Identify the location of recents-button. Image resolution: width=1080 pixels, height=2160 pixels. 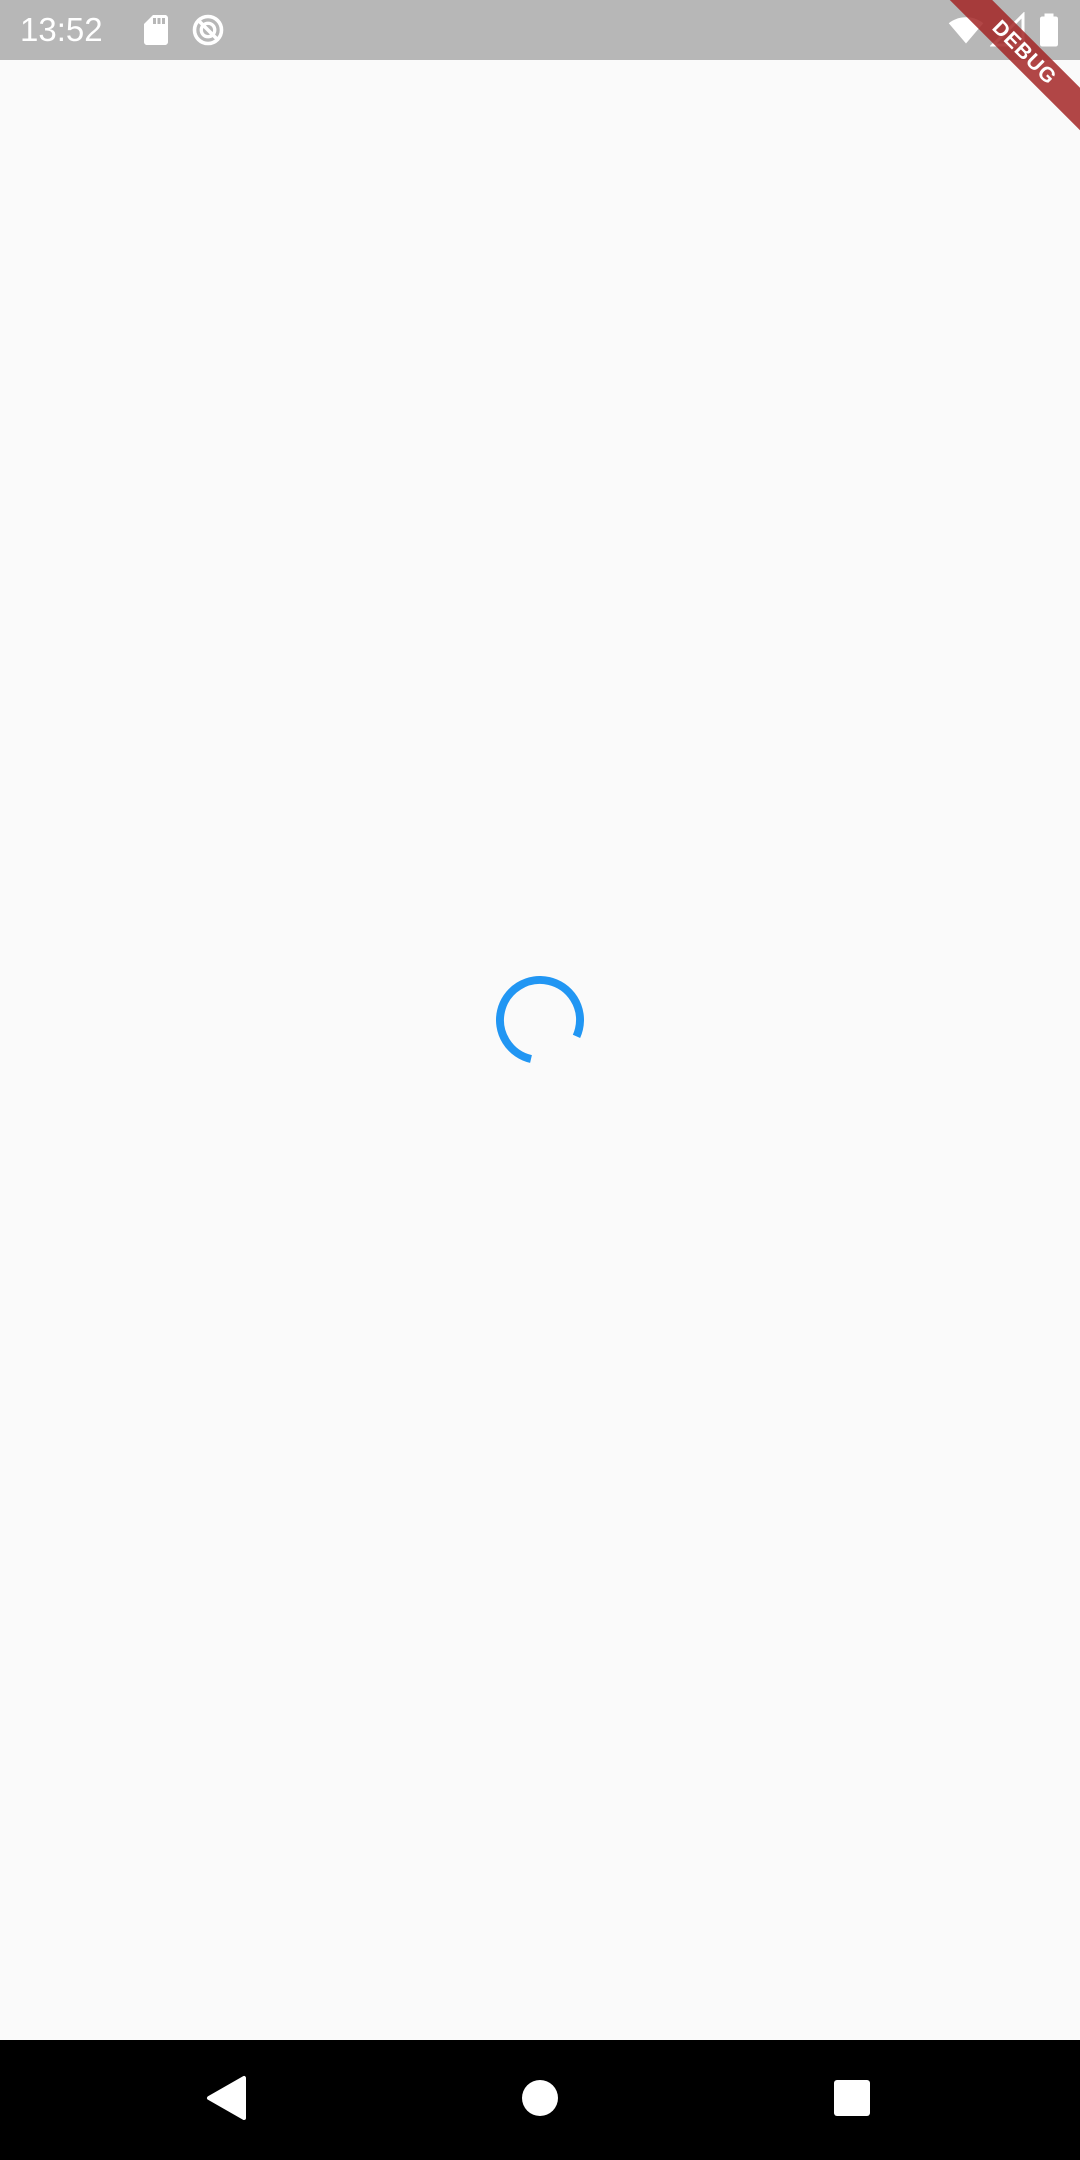
(852, 2100).